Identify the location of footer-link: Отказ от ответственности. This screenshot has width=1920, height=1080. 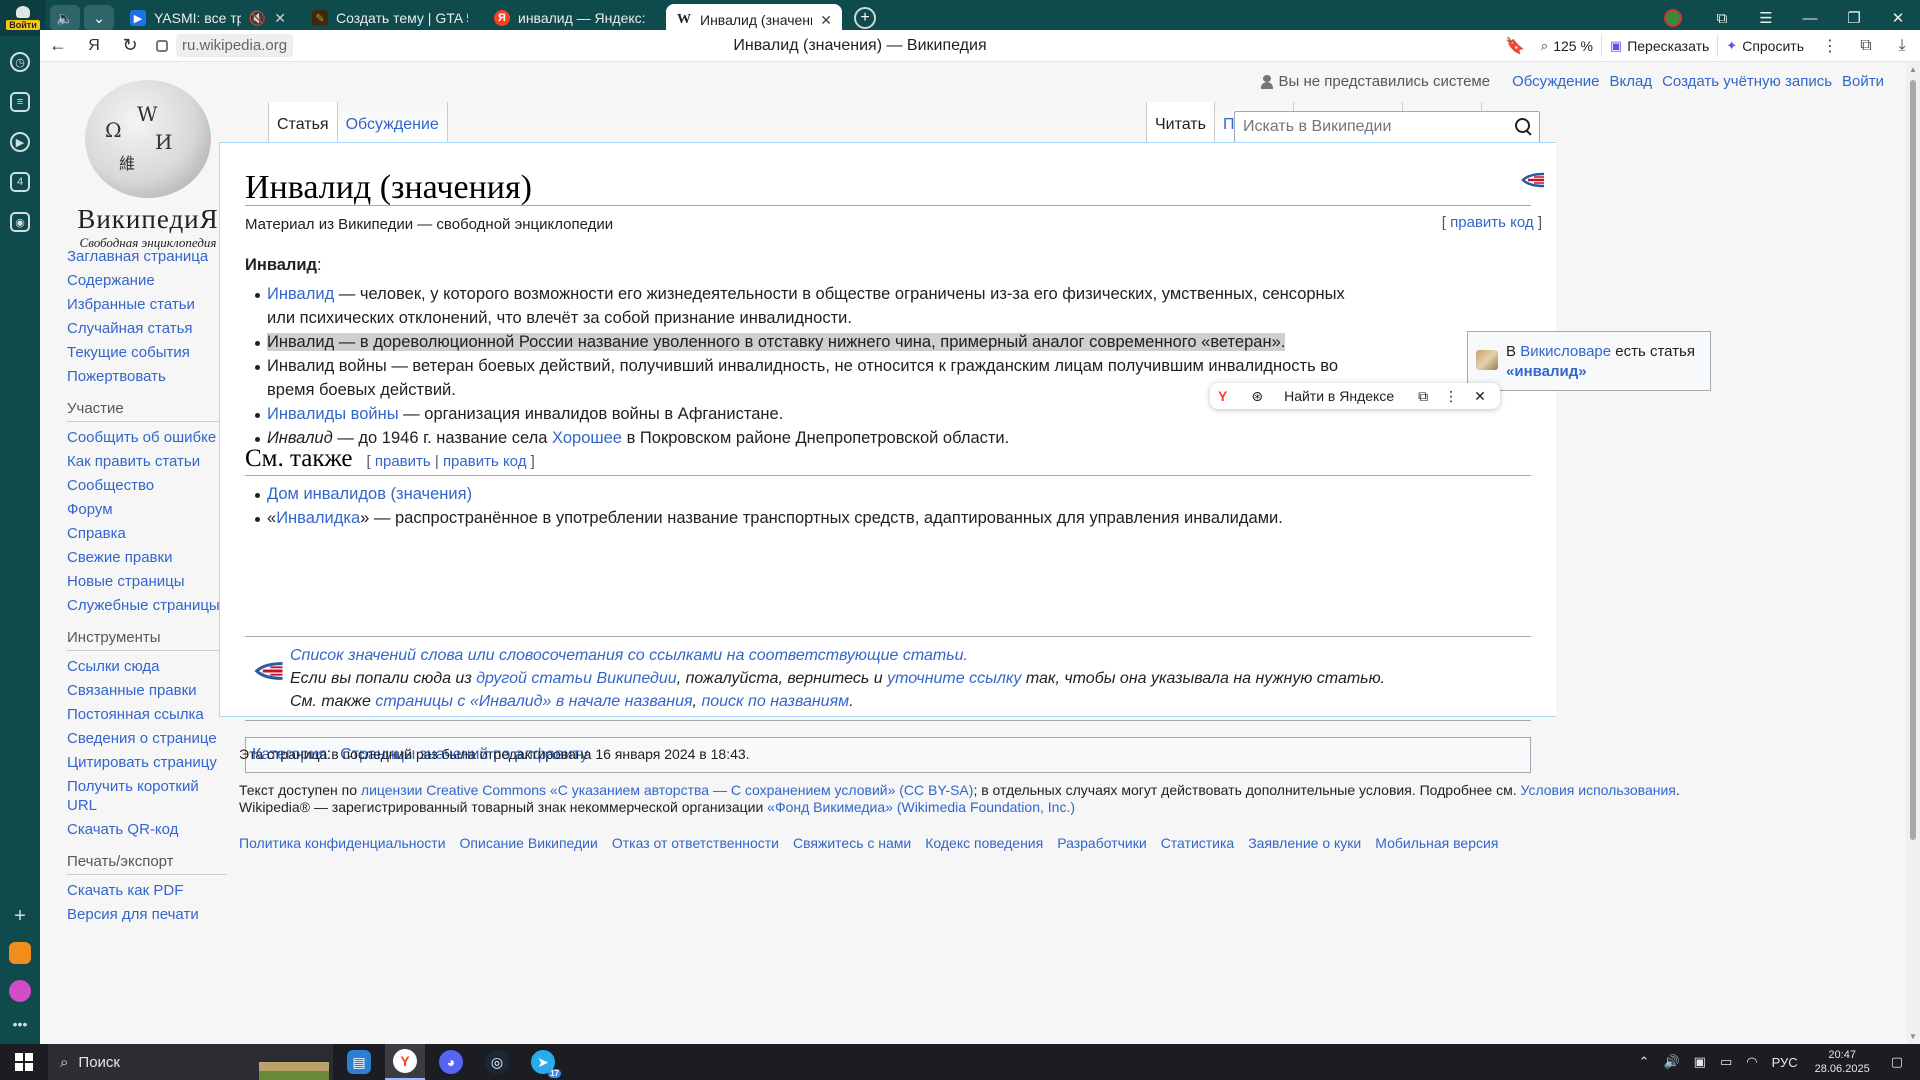
(695, 843).